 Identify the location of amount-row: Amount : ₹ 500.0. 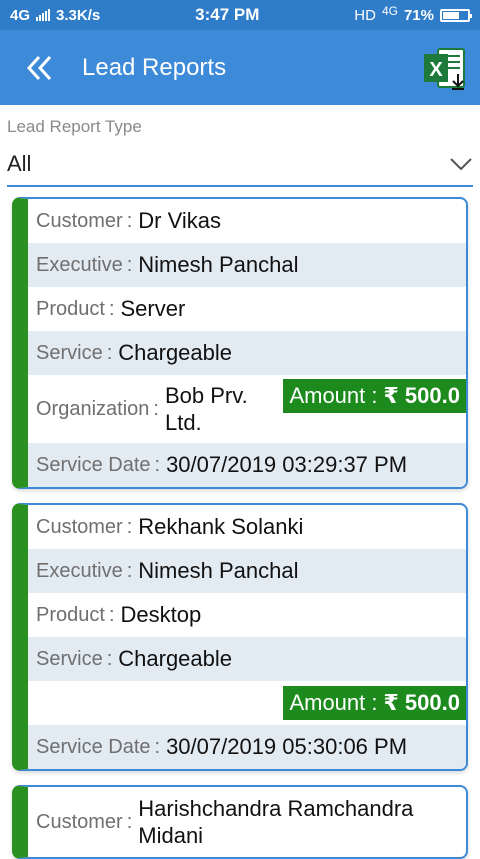
(247, 703).